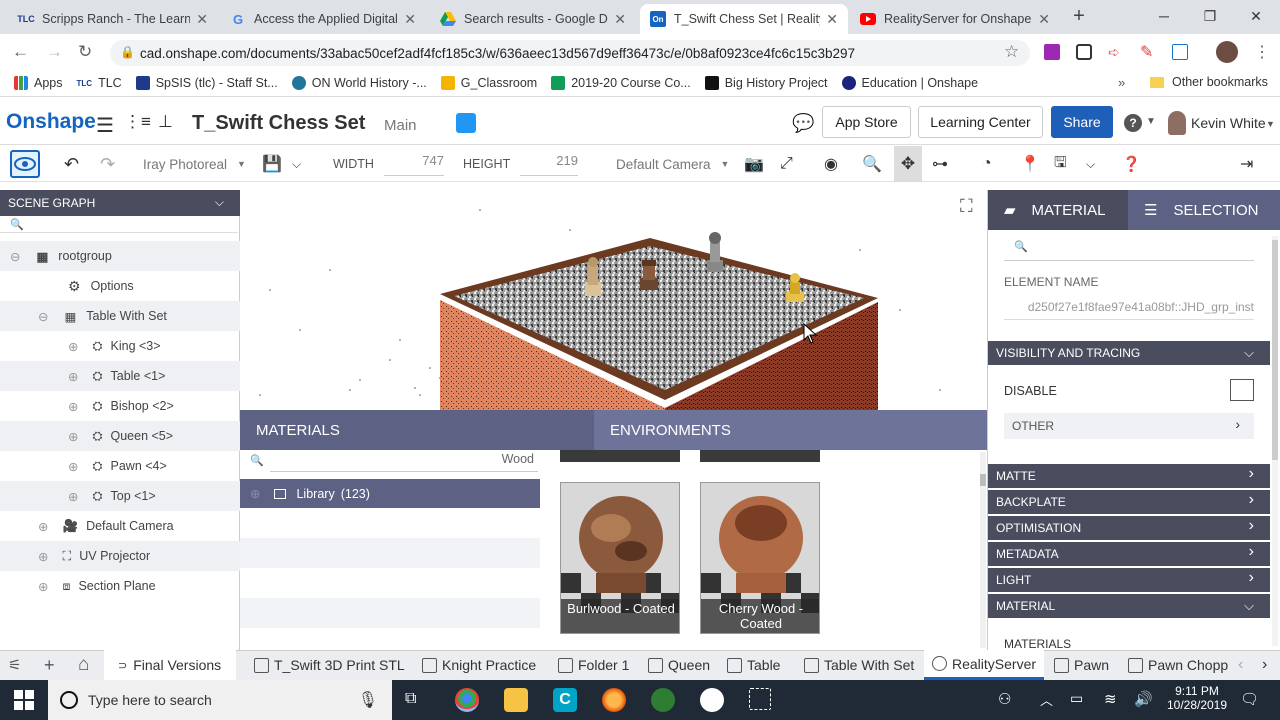 This screenshot has width=1280, height=720. Describe the element at coordinates (859, 665) in the screenshot. I see `tab-table-with-set: Table With Set` at that location.